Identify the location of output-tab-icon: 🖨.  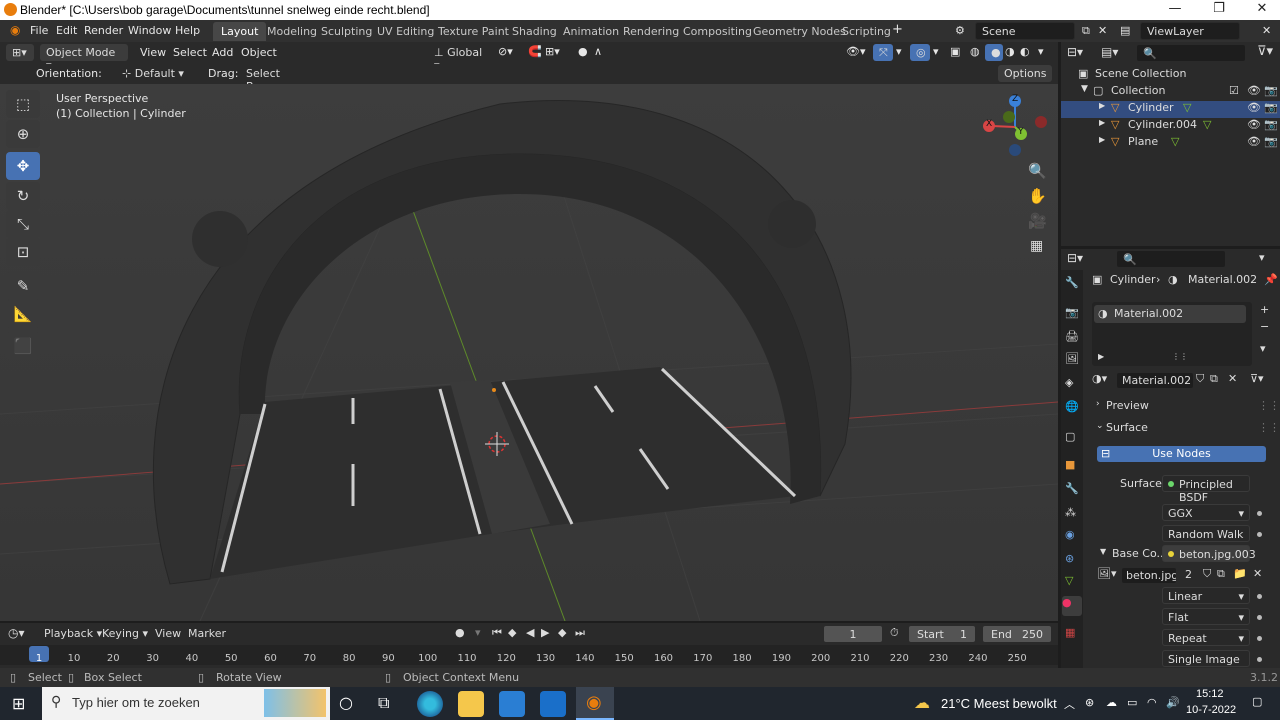
(1072, 336).